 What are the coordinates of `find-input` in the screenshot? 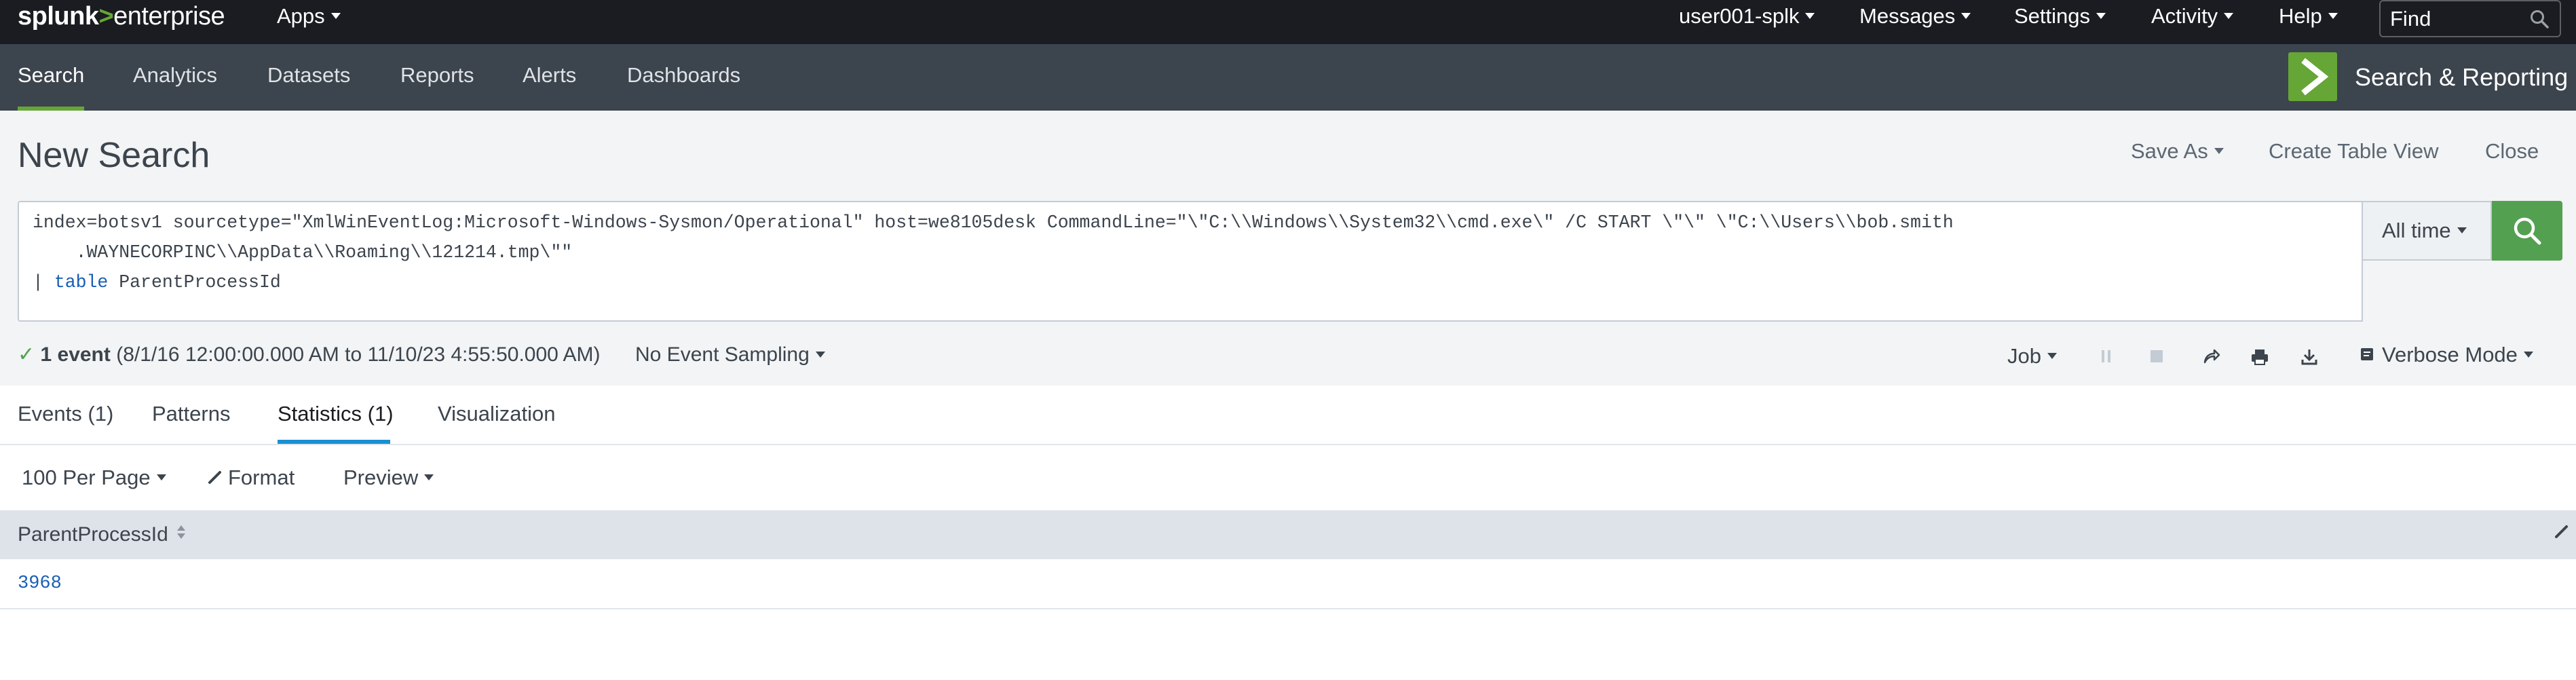 It's located at (2458, 19).